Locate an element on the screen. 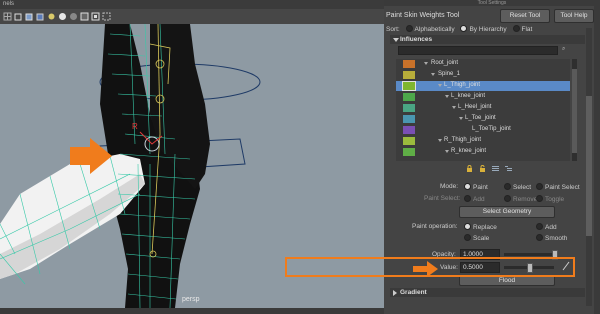 Image resolution: width=600 pixels, height=314 pixels. mode-select-radio is located at coordinates (507, 186).